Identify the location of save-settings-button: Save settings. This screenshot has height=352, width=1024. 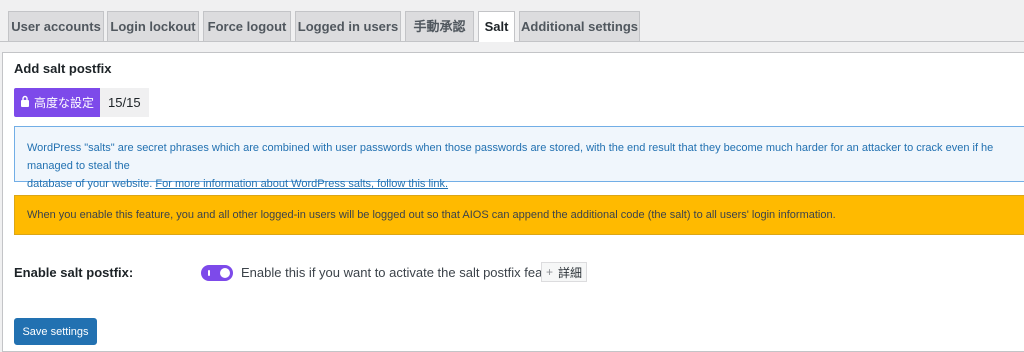
(55, 331).